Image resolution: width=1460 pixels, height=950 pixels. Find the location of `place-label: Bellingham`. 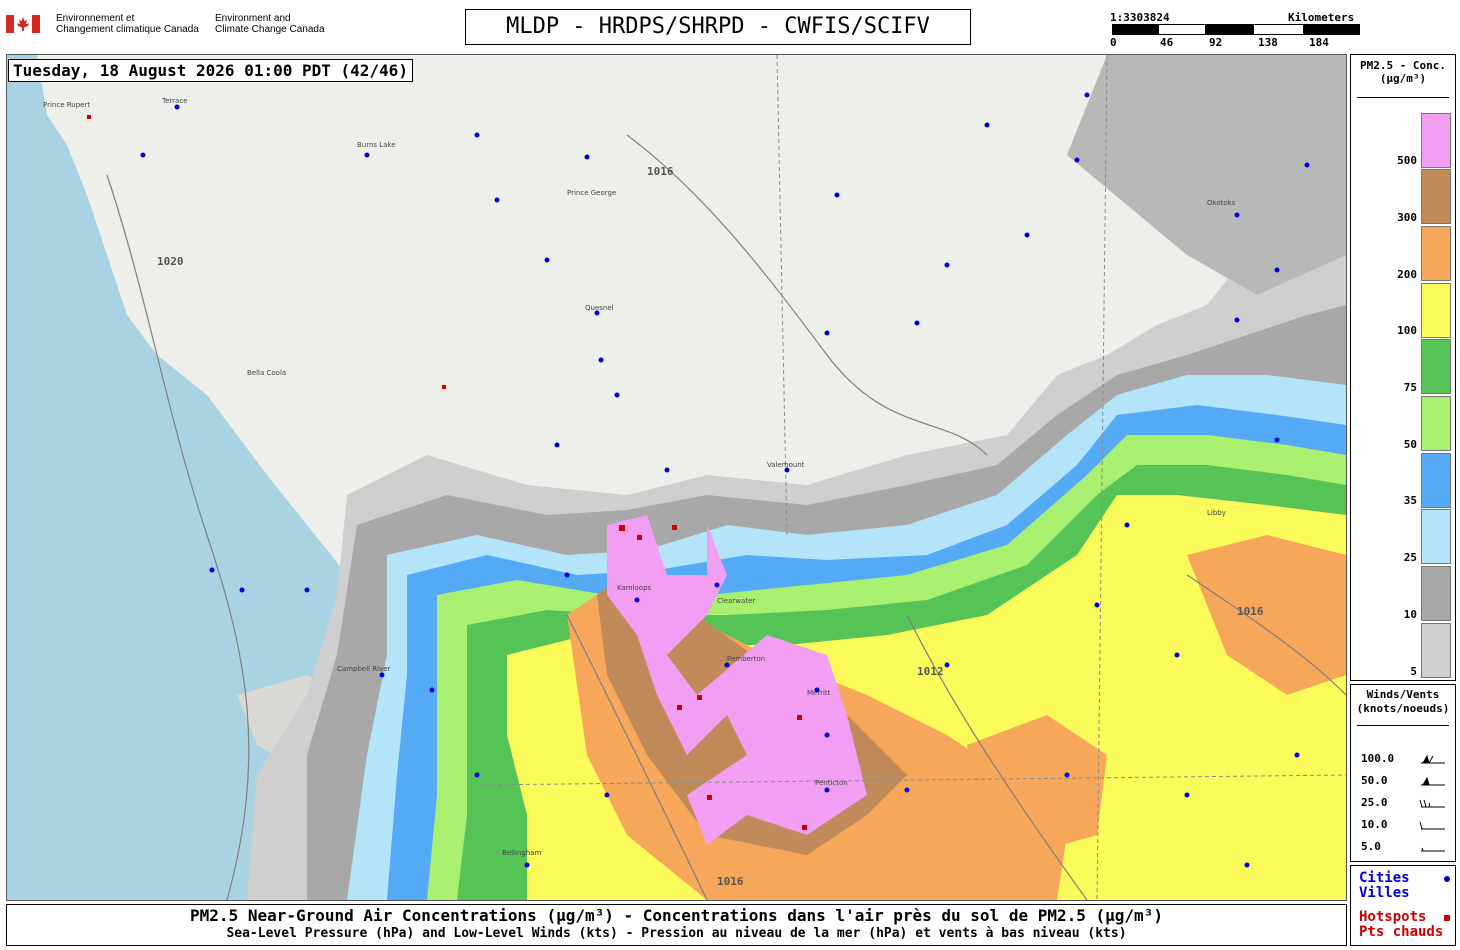

place-label: Bellingham is located at coordinates (522, 853).